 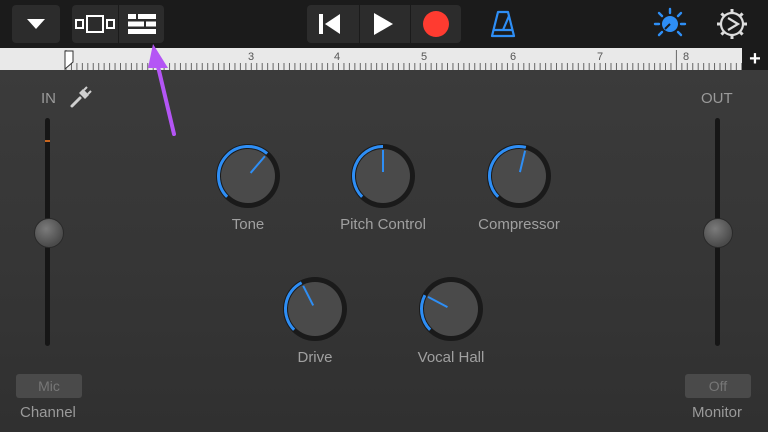 What do you see at coordinates (80, 98) in the screenshot?
I see `input-jack-icon` at bounding box center [80, 98].